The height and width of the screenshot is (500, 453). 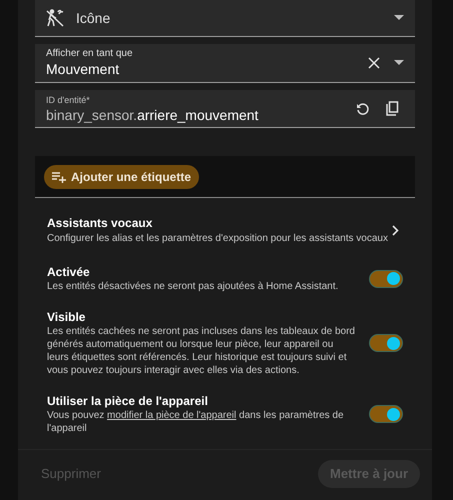 What do you see at coordinates (193, 286) in the screenshot?
I see `setting-description: Les entités désactivées ne seront pas ajoutées à Home Assistant.` at bounding box center [193, 286].